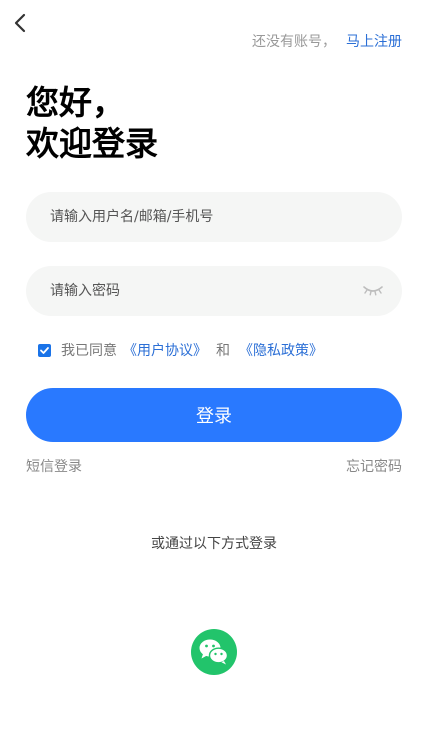  I want to click on agreement-row: 我已同意 《用户协议》 和 《隐私政策》, so click(180, 350).